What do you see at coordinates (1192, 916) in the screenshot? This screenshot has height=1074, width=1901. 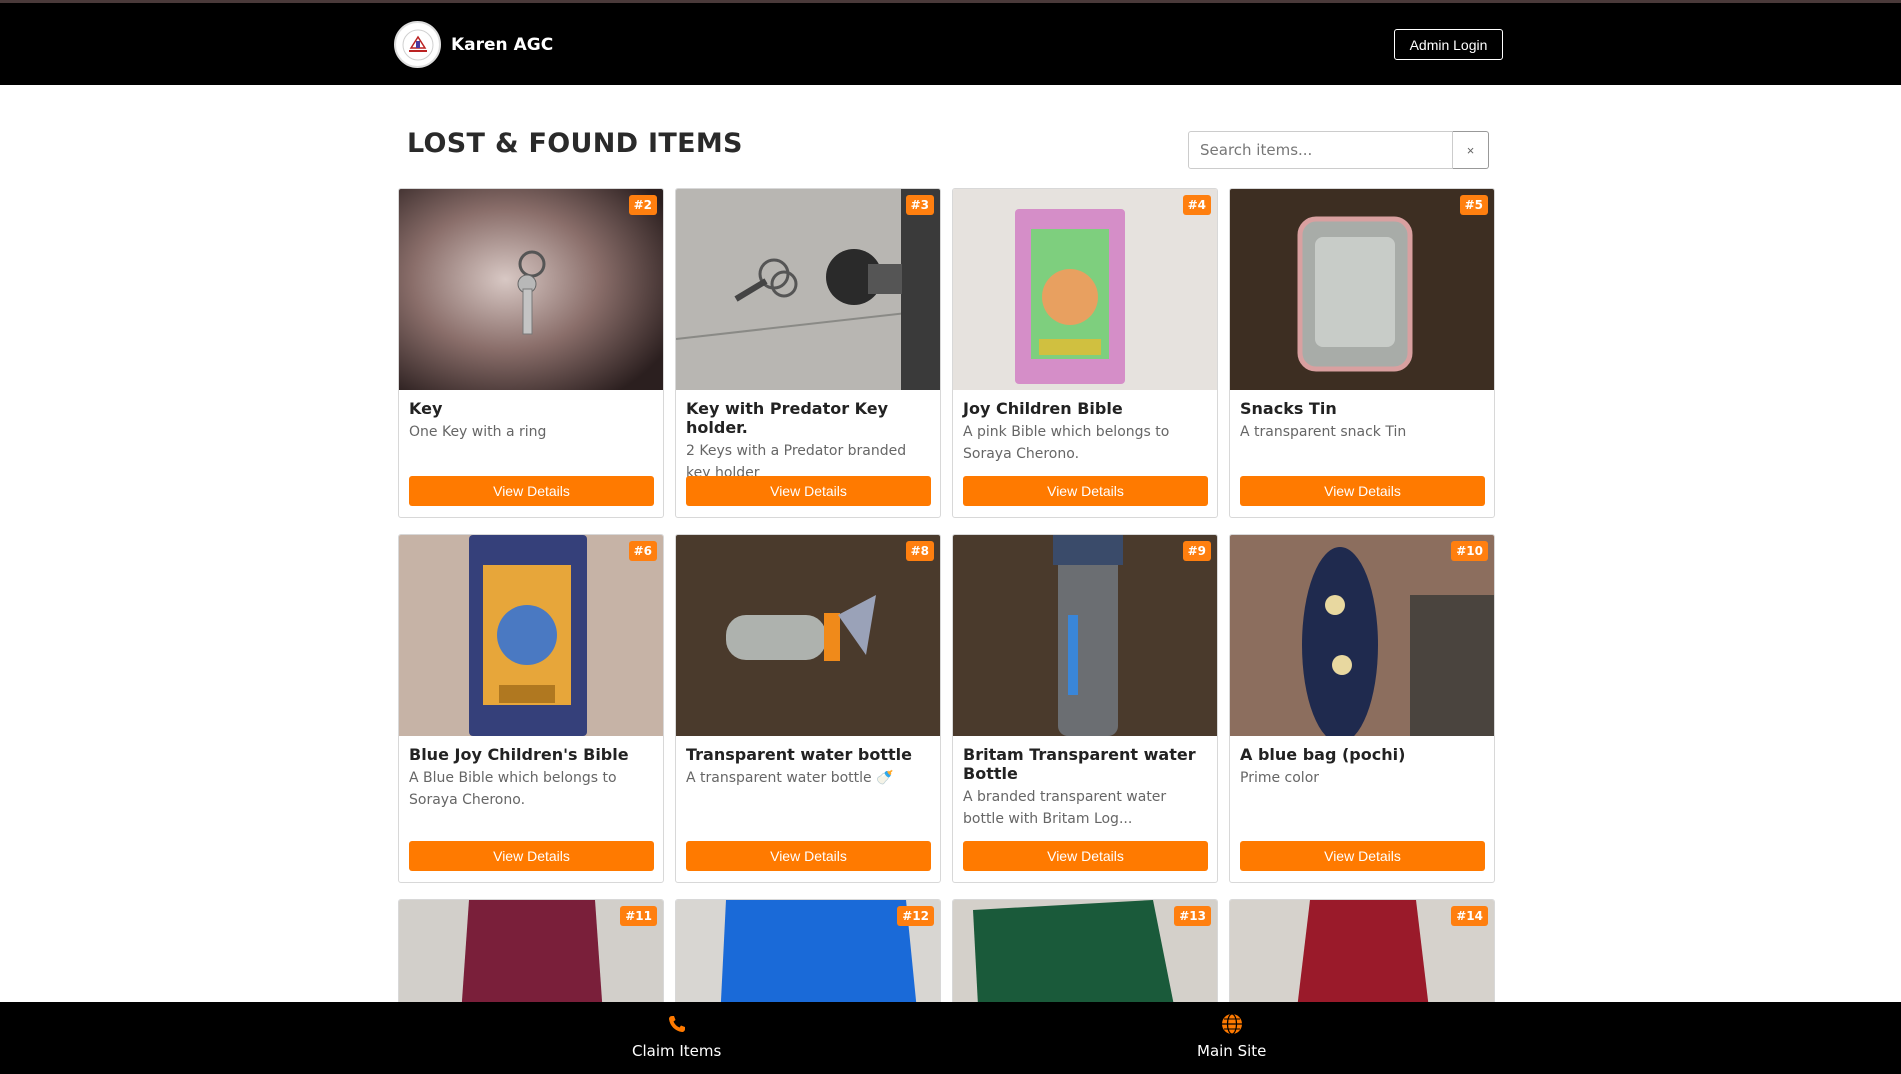 I see `item-number-badge: #13` at bounding box center [1192, 916].